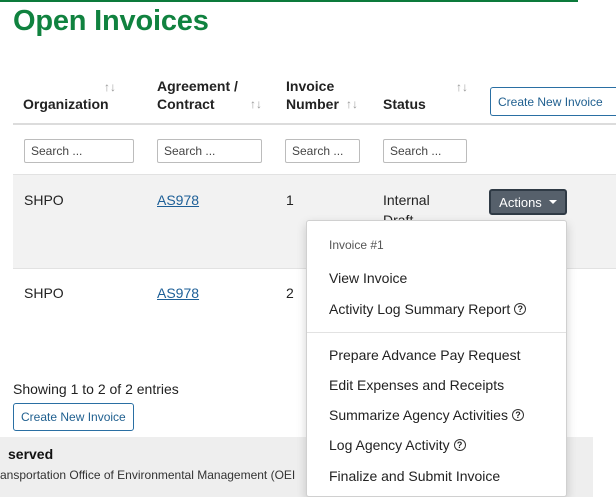  I want to click on actions-button: Actions, so click(528, 202).